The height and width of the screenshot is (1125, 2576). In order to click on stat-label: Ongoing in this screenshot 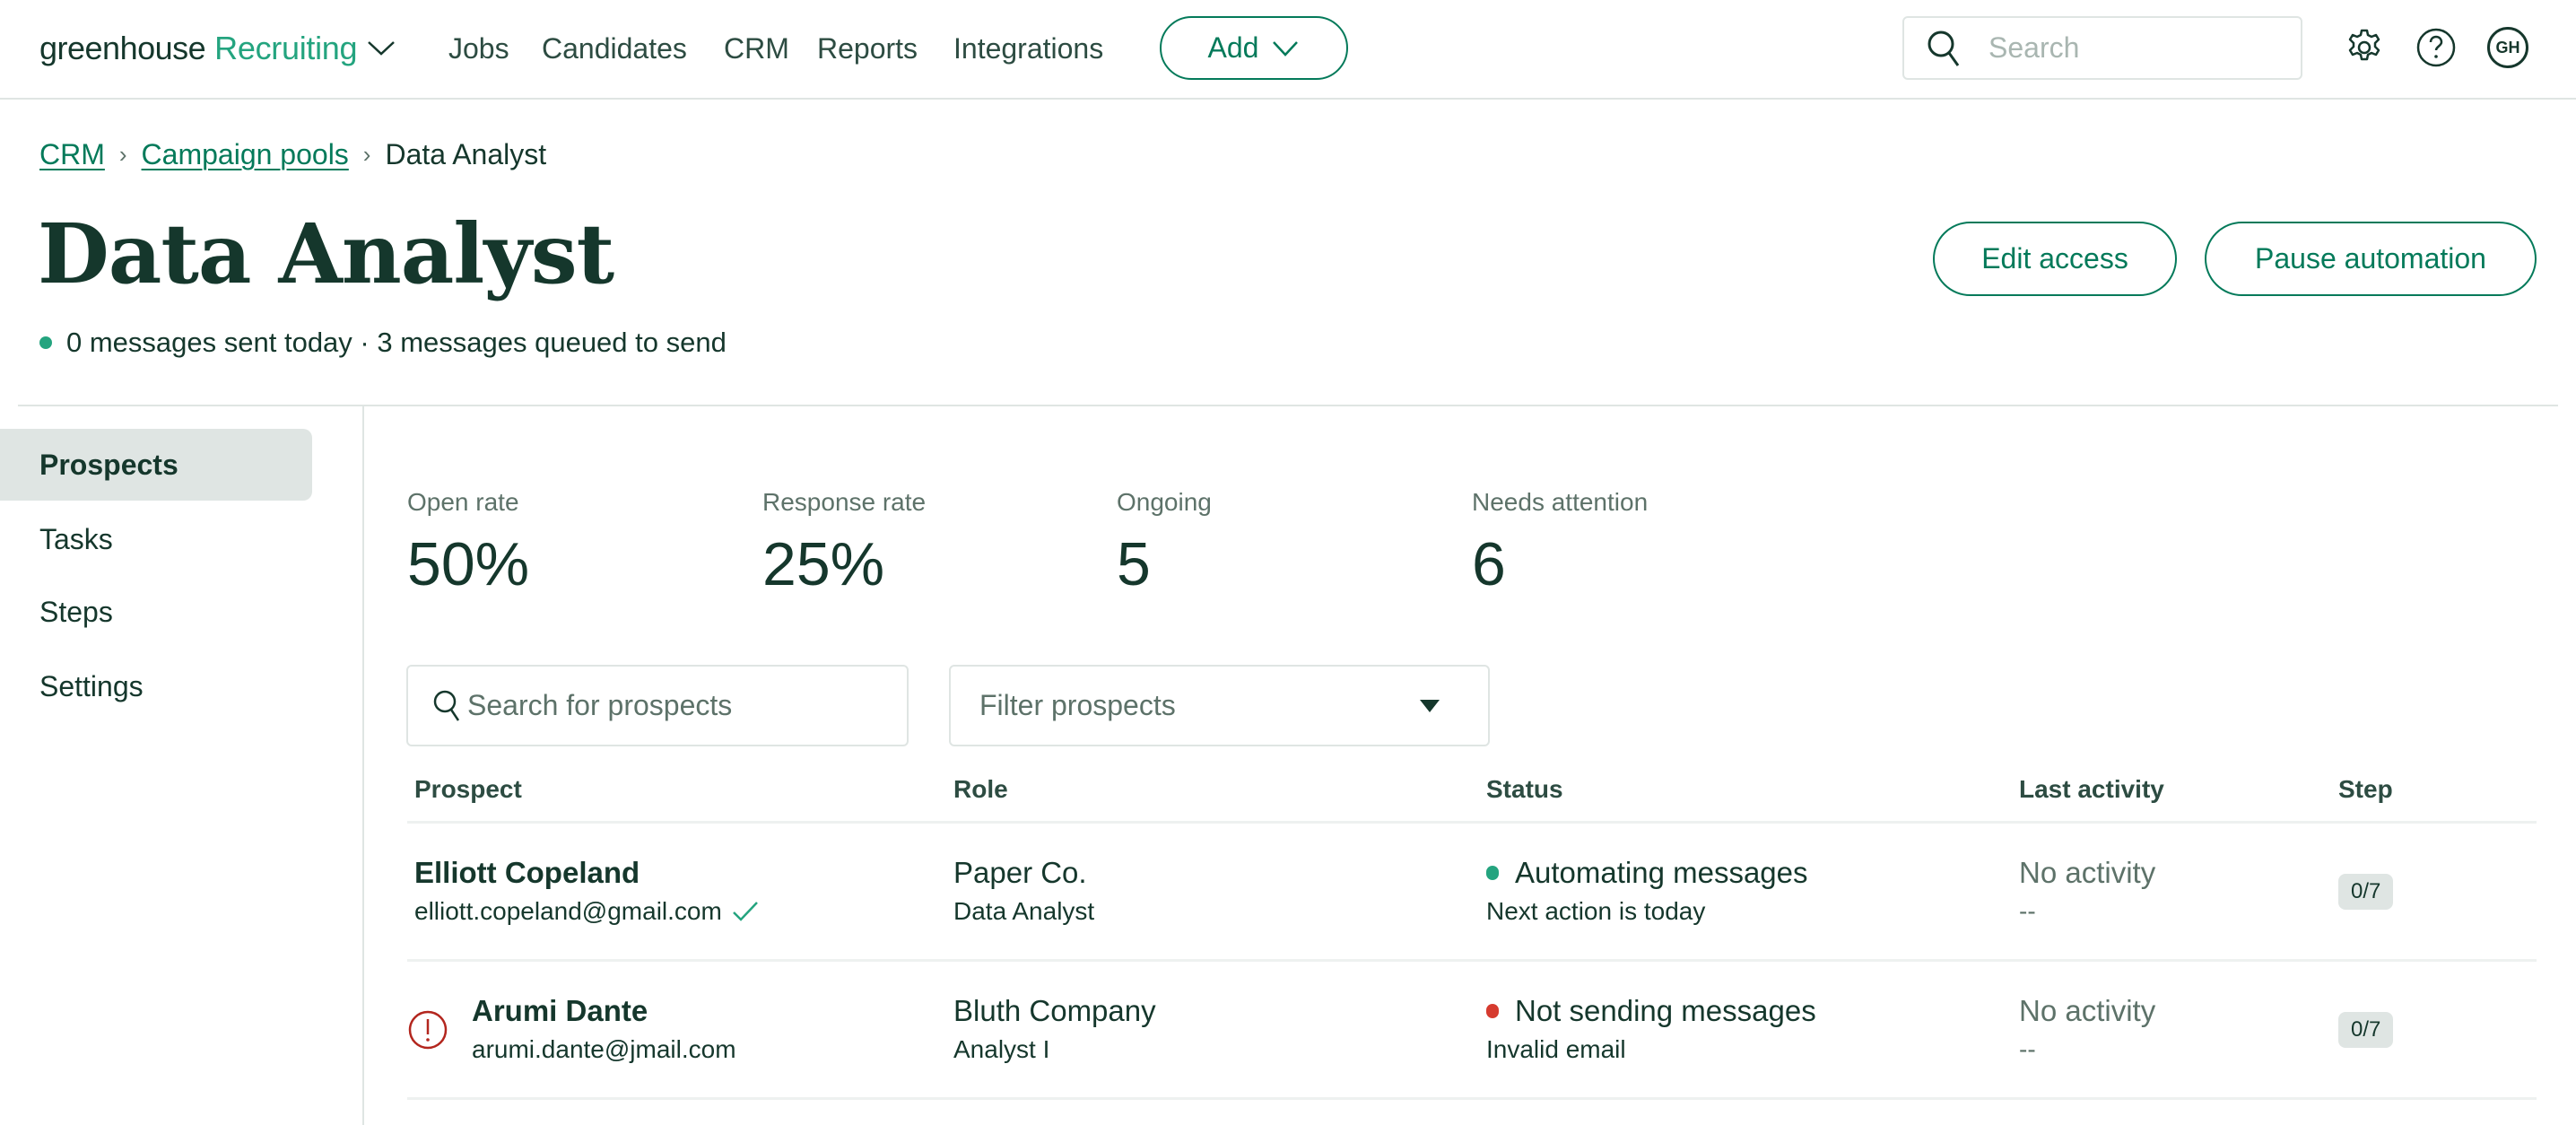, I will do `click(1164, 502)`.